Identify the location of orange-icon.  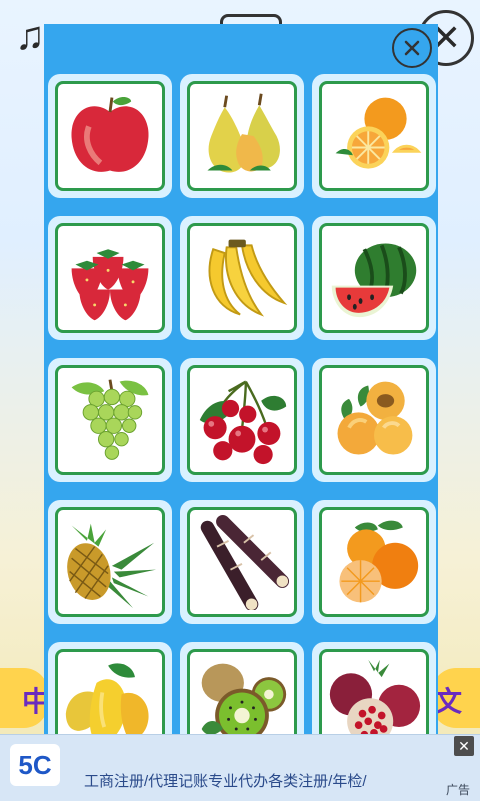
(378, 133).